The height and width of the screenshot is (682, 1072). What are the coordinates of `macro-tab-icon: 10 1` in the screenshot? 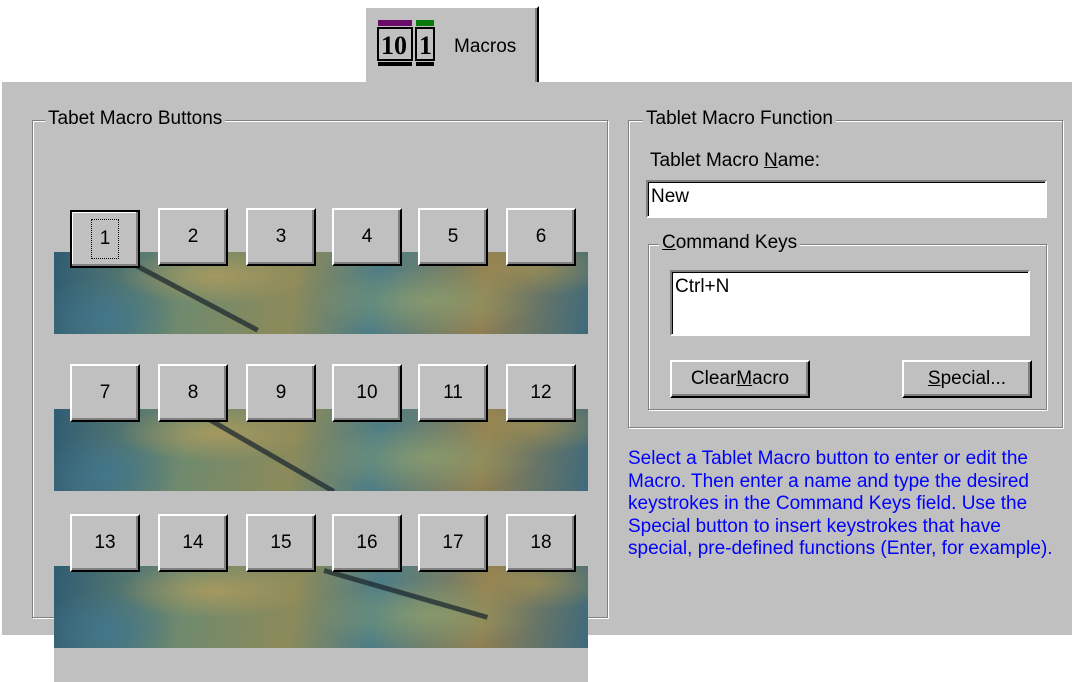 It's located at (406, 43).